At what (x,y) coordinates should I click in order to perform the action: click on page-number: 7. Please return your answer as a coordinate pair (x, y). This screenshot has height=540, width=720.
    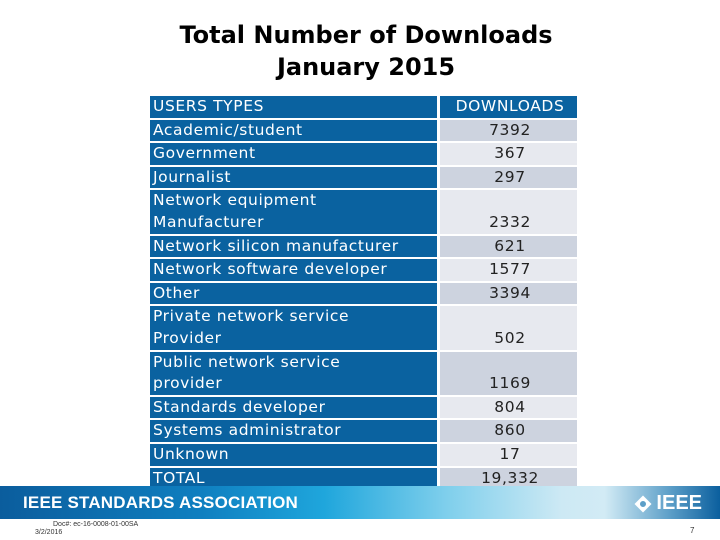
    Looking at the image, I should click on (692, 530).